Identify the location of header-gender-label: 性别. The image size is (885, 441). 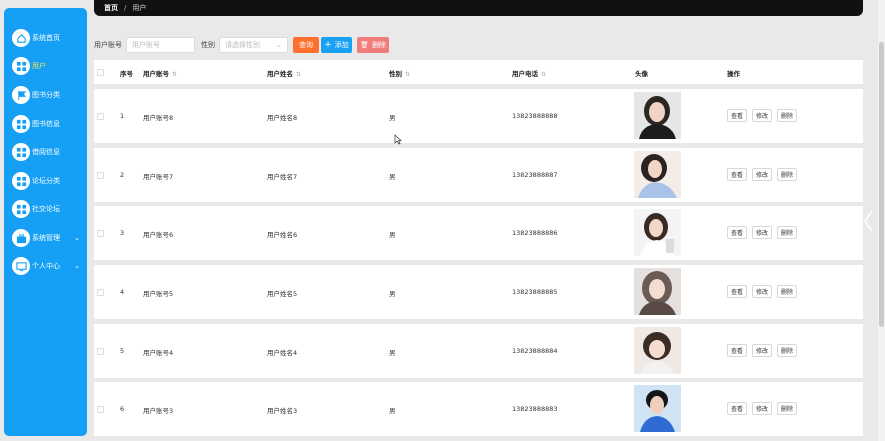
(395, 74).